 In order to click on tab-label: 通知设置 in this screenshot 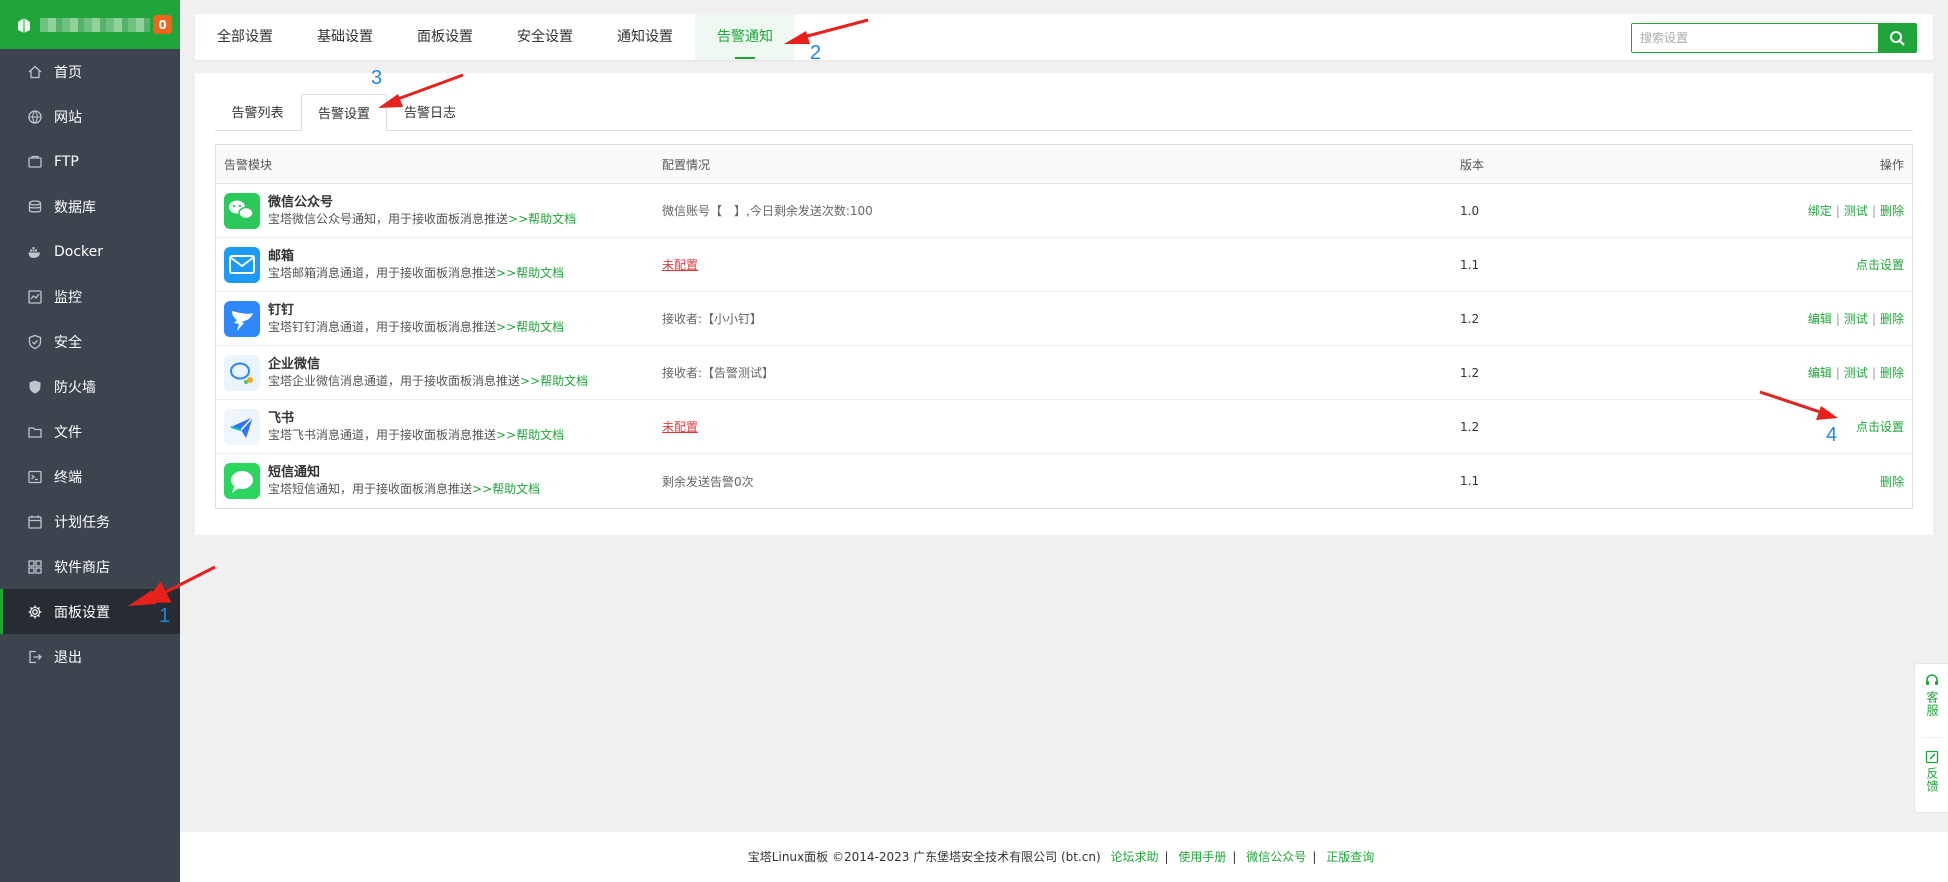, I will do `click(645, 37)`.